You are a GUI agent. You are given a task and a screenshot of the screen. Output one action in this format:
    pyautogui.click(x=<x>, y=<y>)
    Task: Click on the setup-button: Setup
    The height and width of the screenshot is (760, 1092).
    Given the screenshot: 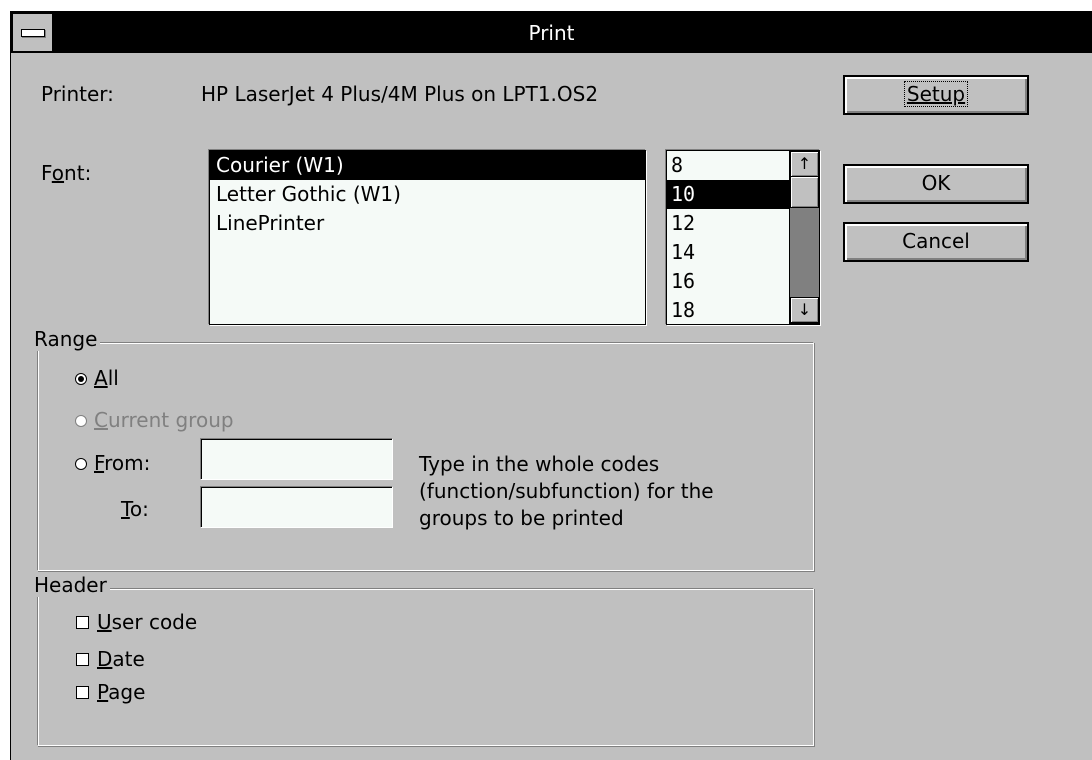 What is the action you would take?
    pyautogui.click(x=936, y=95)
    